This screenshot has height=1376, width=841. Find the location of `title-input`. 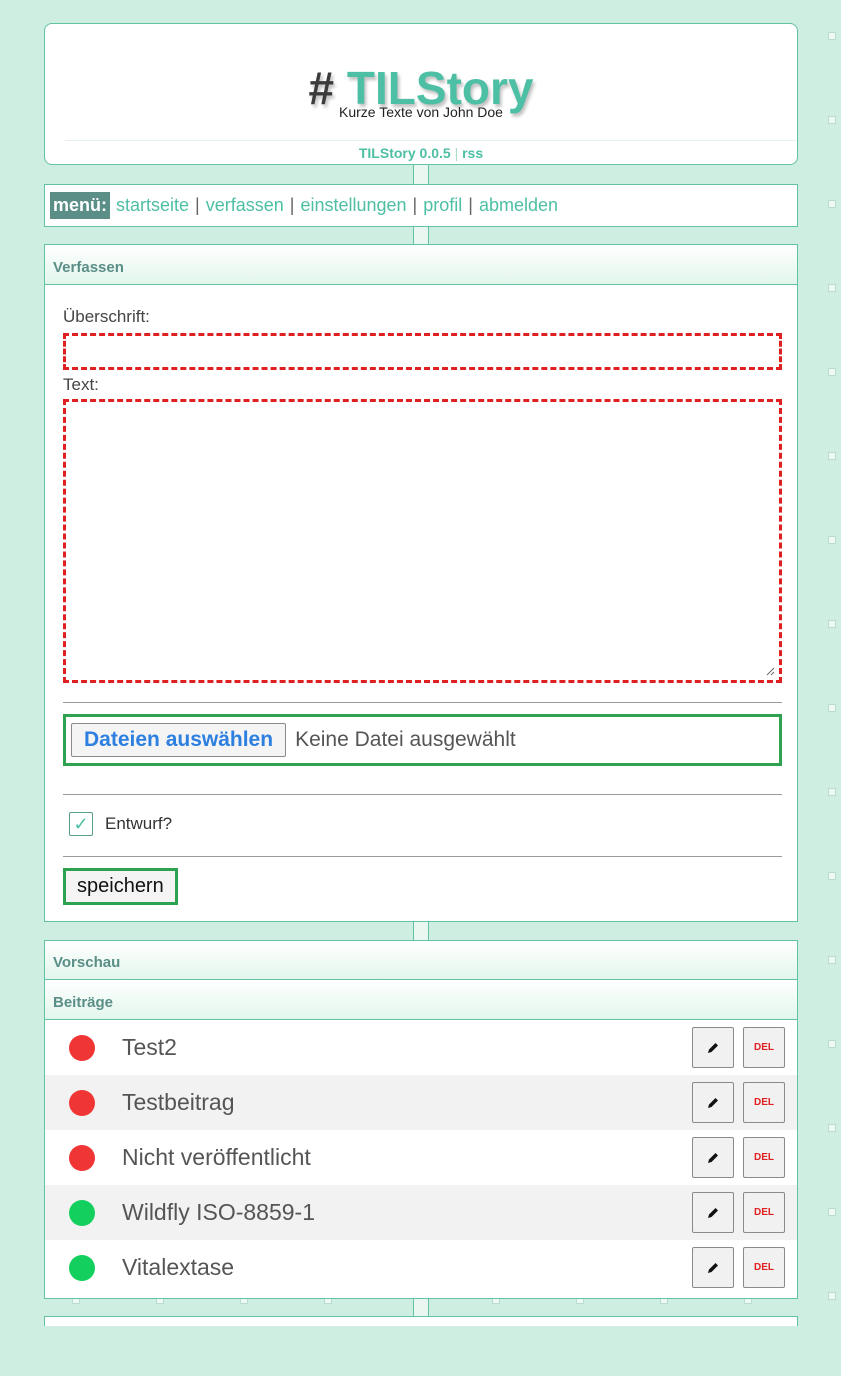

title-input is located at coordinates (422, 351).